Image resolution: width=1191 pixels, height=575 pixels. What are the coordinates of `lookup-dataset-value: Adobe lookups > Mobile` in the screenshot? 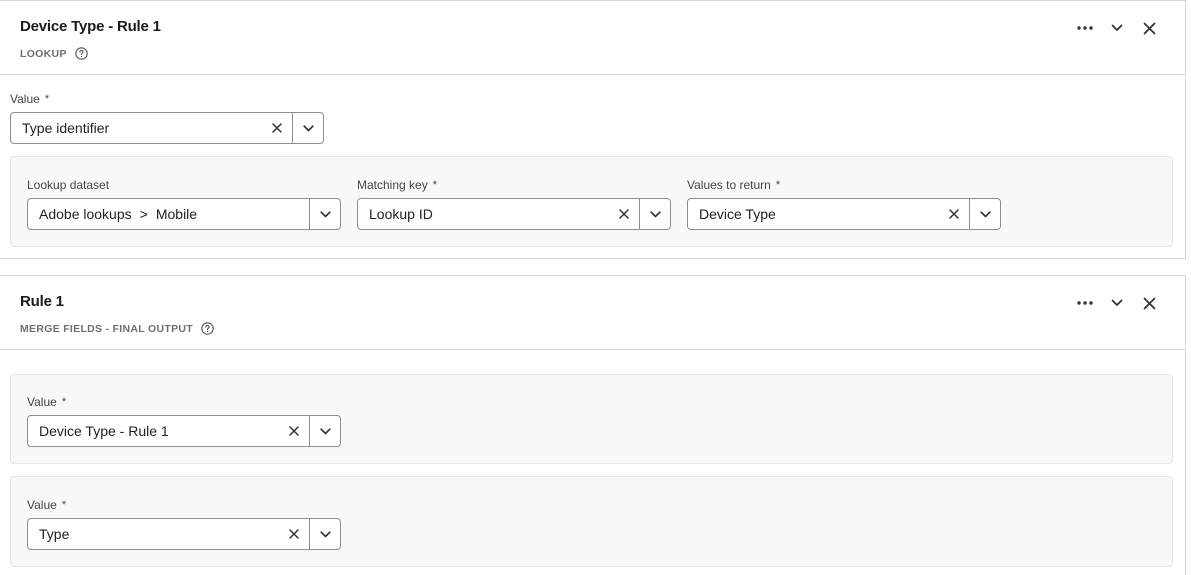 It's located at (168, 214).